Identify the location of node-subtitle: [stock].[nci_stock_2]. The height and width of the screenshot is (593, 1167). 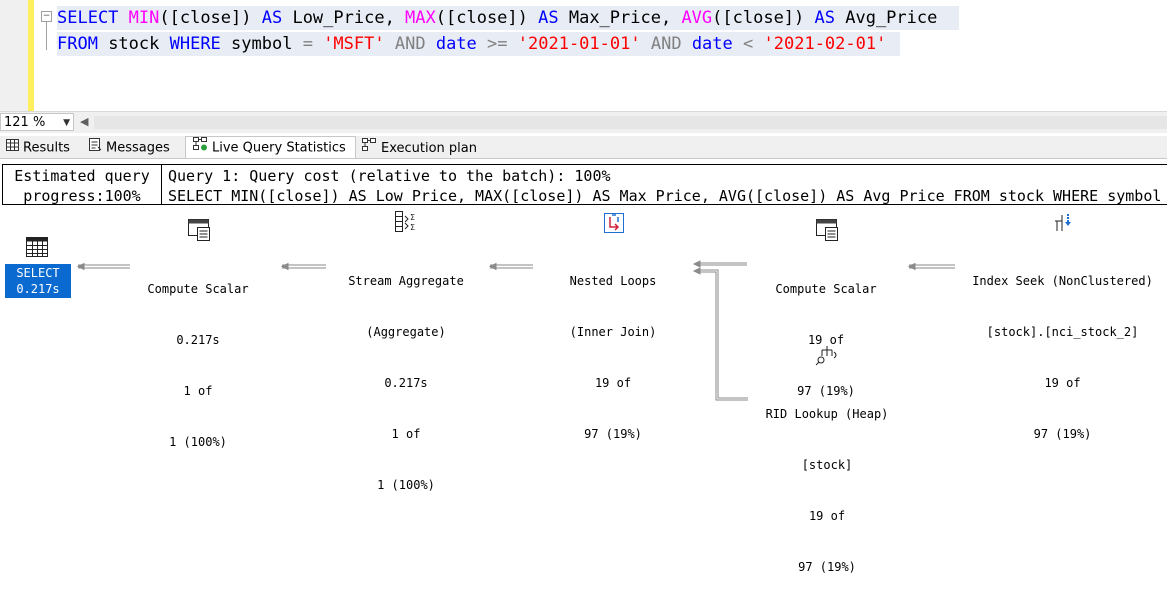
(1062, 332).